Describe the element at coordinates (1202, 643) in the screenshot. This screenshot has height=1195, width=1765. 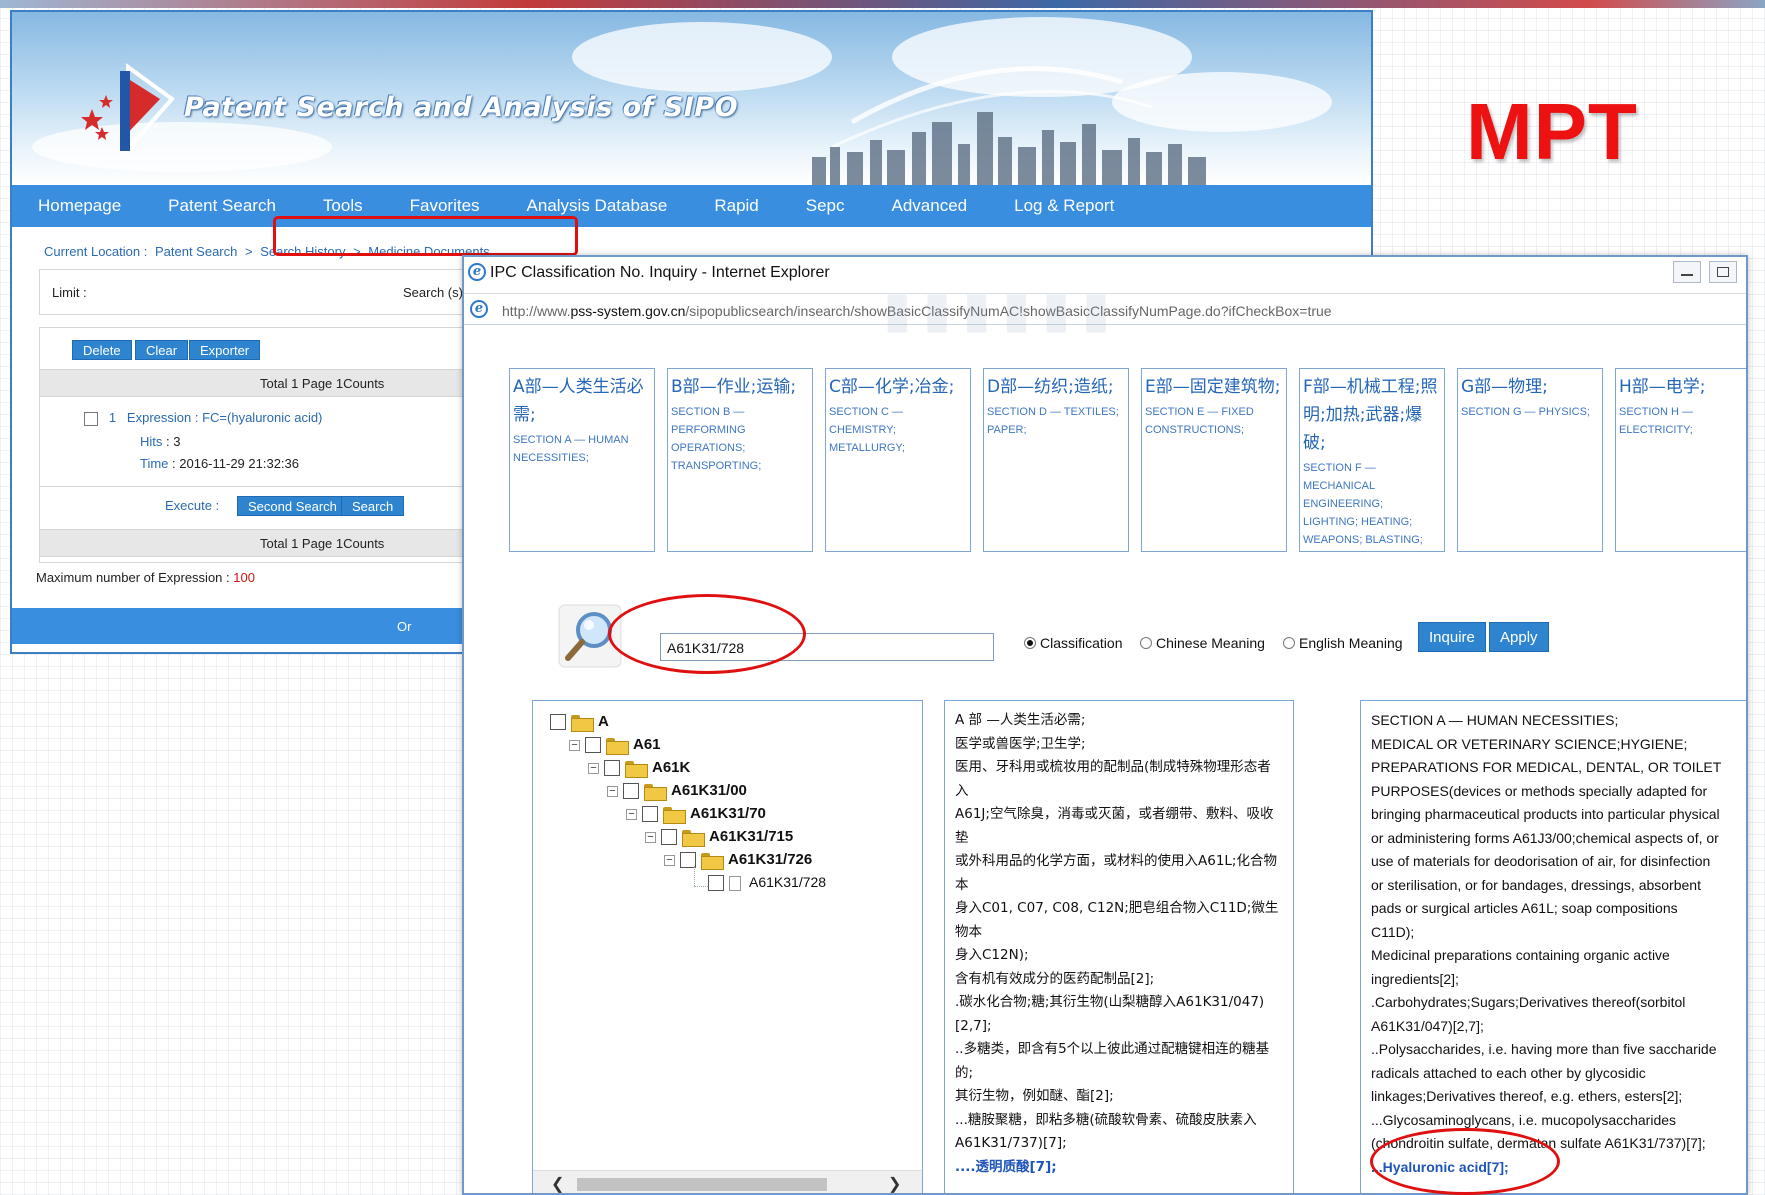
I see `radio-chinese-meaning: Chinese Meaning` at that location.